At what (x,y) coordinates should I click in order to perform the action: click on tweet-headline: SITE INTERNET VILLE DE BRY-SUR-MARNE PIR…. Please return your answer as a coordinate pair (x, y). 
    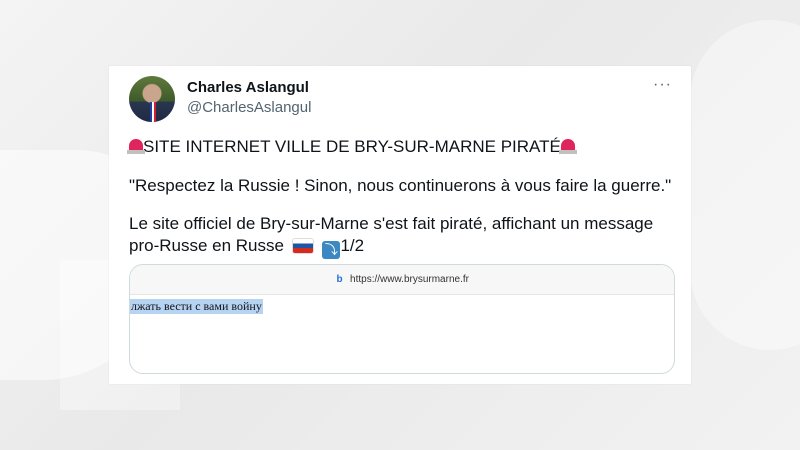
    Looking at the image, I should click on (352, 147).